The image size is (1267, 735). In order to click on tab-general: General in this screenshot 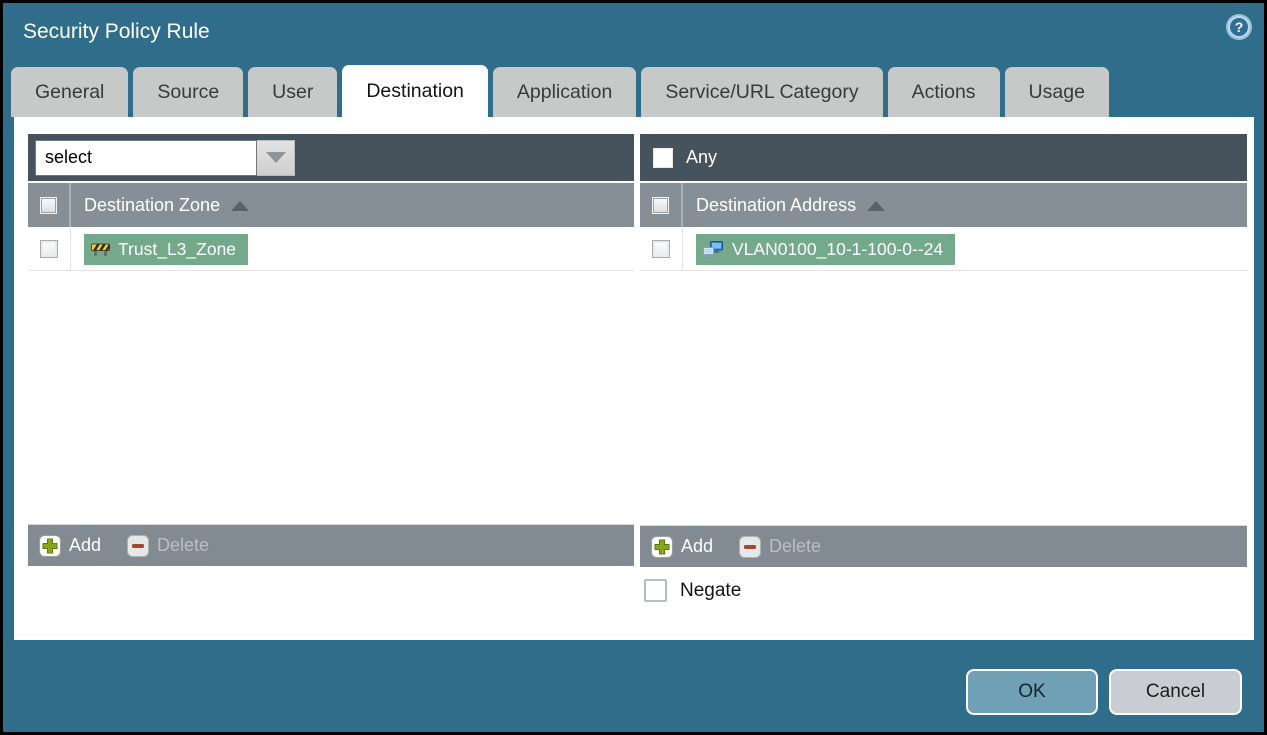, I will do `click(70, 92)`.